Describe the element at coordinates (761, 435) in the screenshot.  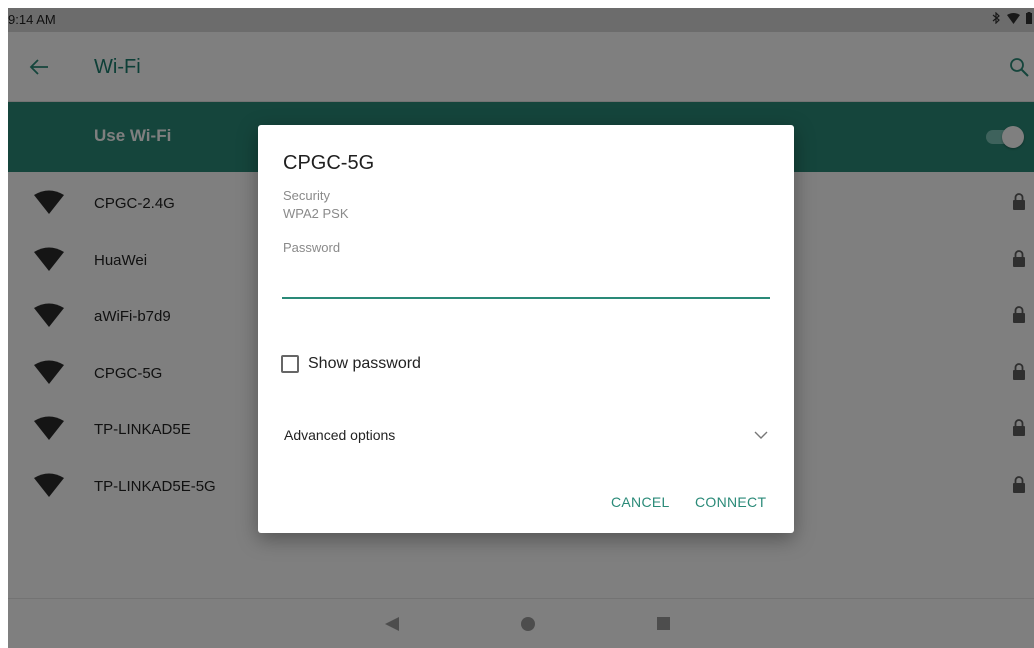
I see `chevron-down-icon` at that location.